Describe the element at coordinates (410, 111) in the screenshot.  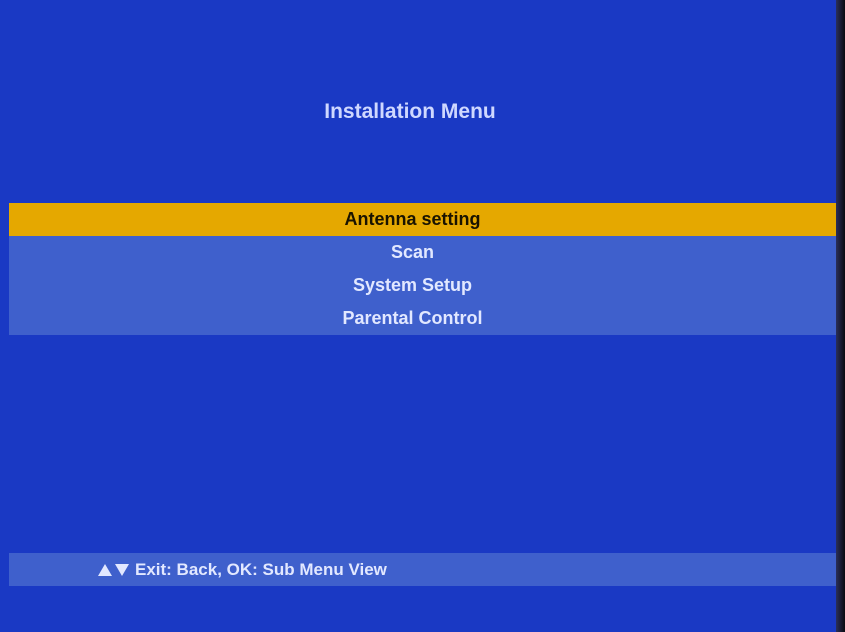
I see `menu-title: Installation Menu` at that location.